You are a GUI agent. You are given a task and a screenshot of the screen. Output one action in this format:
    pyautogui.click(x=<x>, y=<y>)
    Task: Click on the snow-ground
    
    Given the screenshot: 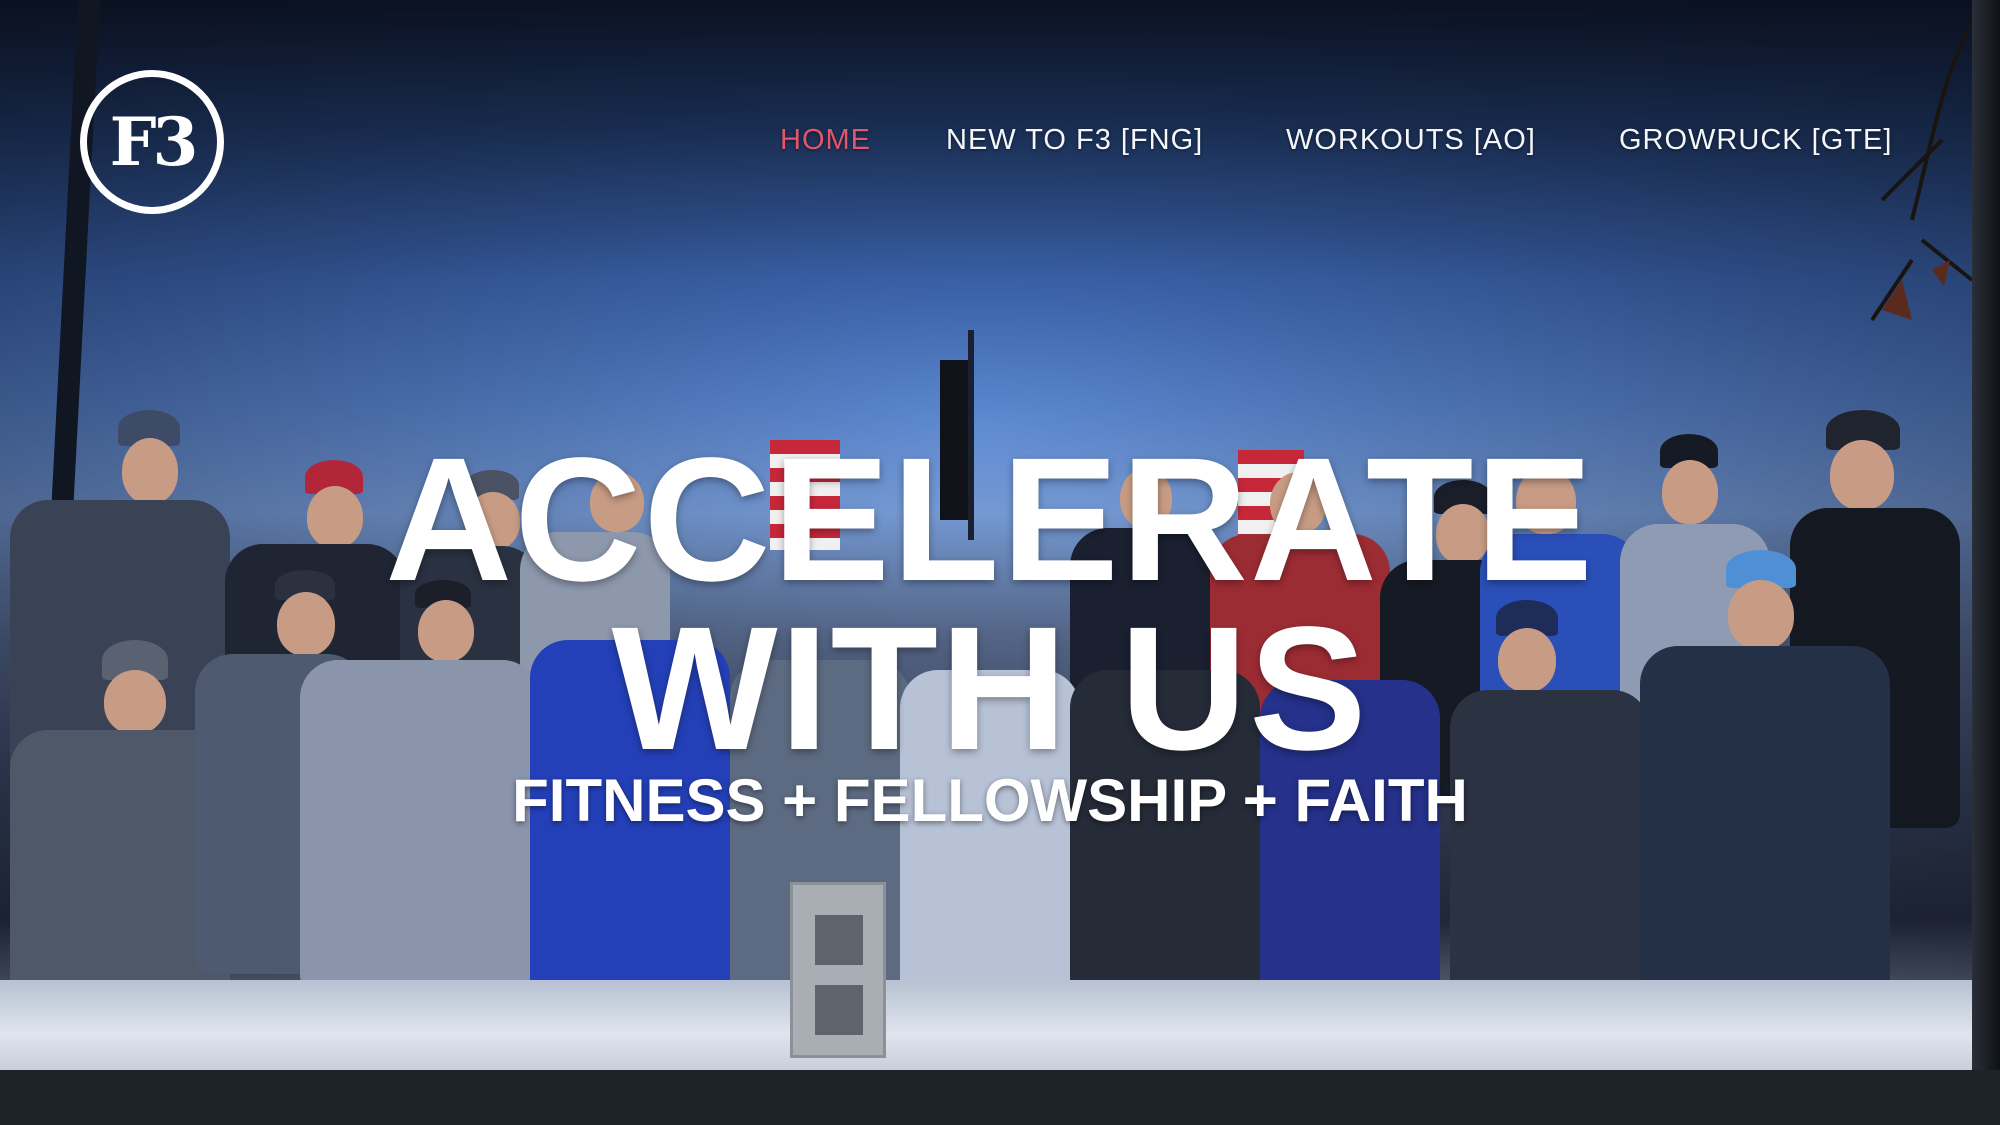 What is the action you would take?
    pyautogui.click(x=986, y=1025)
    